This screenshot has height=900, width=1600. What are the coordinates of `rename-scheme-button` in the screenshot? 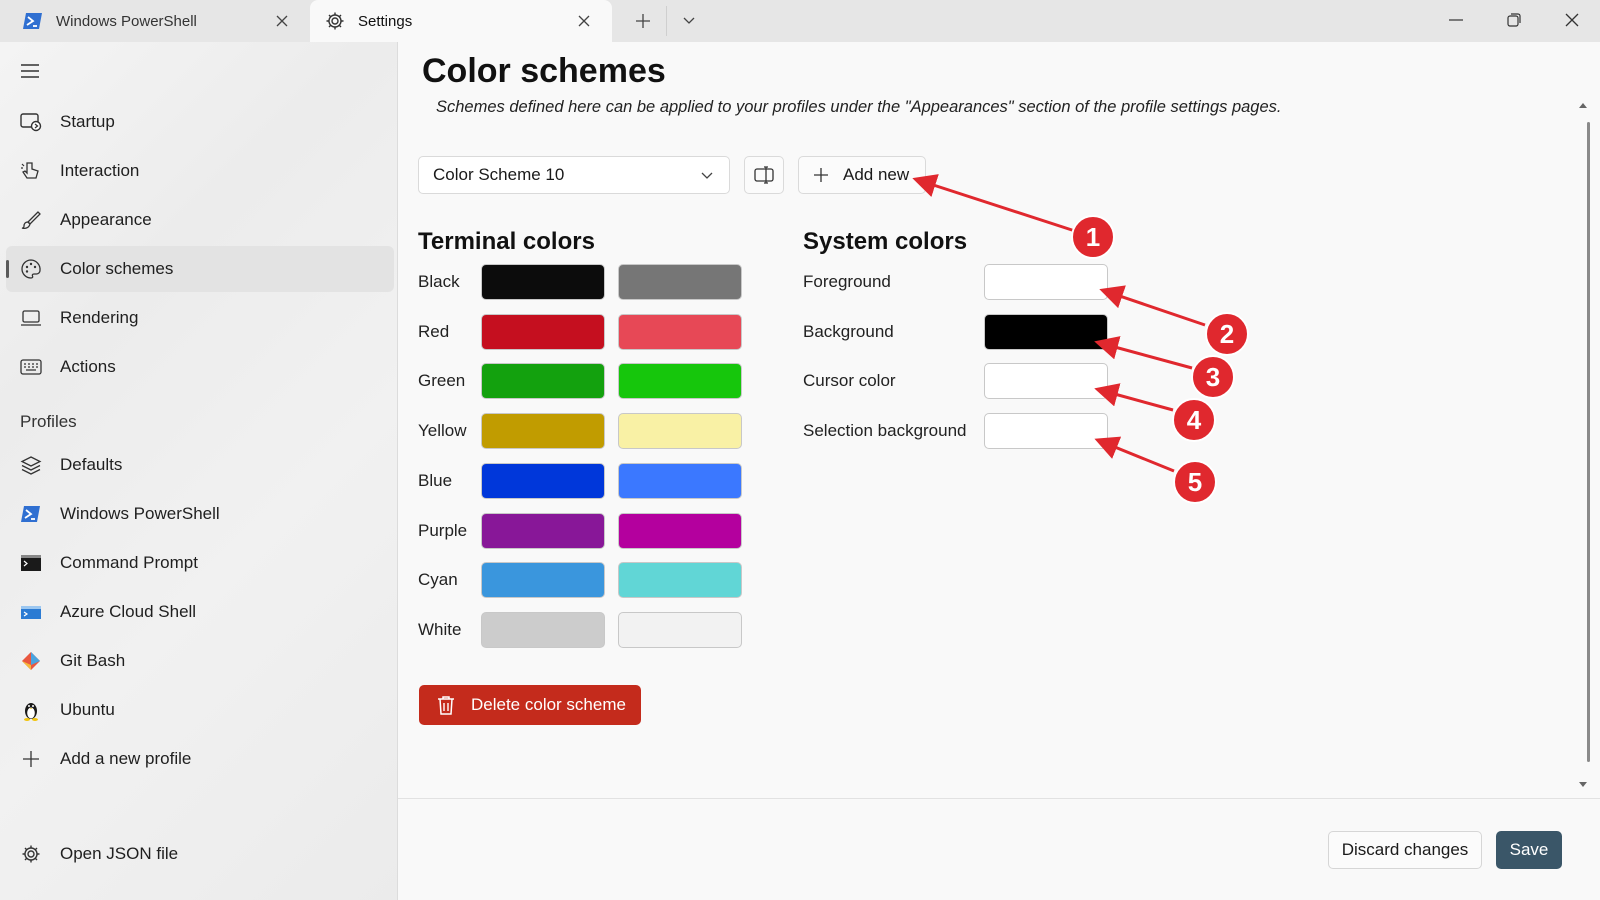 It's located at (764, 175).